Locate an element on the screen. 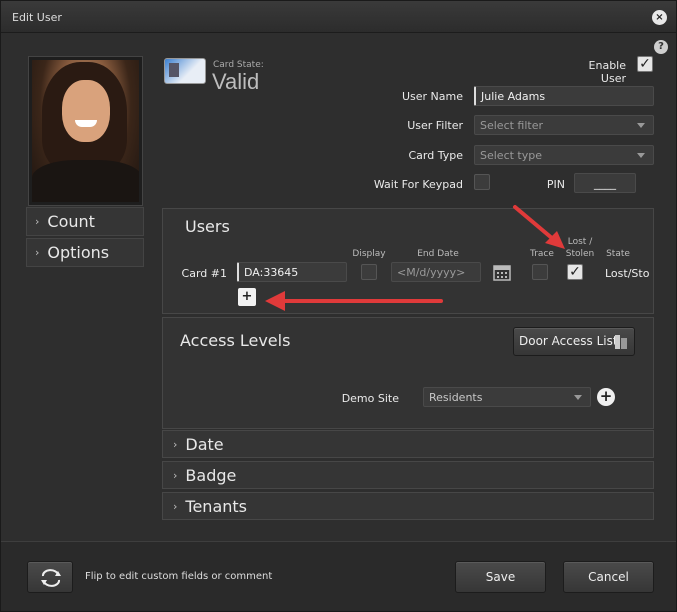  state-value: Lost/Sto is located at coordinates (627, 273).